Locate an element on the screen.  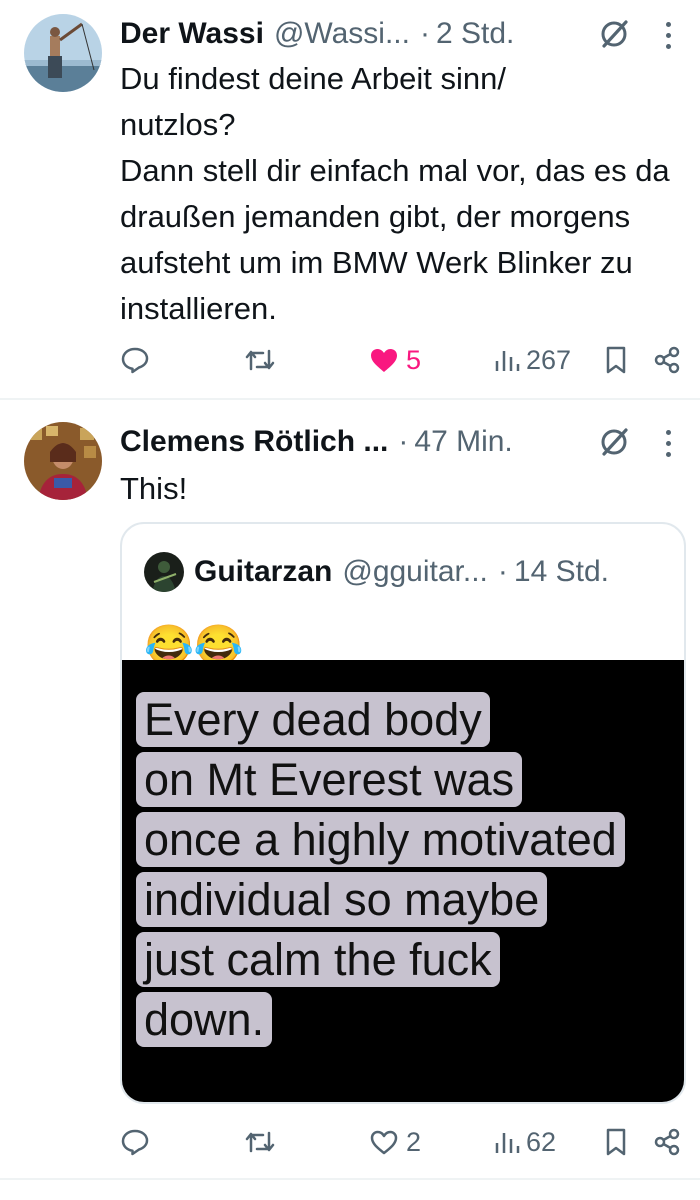
view-count: 62 is located at coordinates (541, 1141).